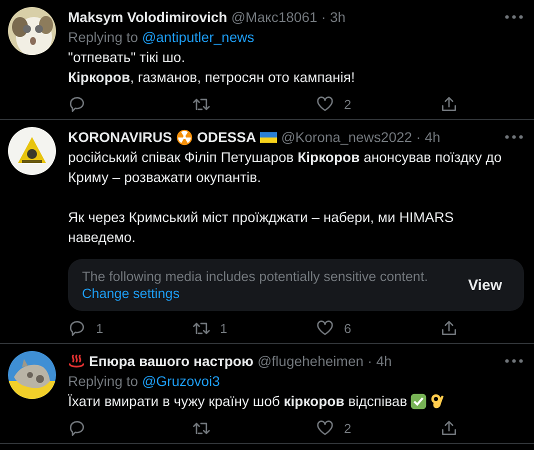  I want to click on mention-link: @antiputler_news, so click(198, 37).